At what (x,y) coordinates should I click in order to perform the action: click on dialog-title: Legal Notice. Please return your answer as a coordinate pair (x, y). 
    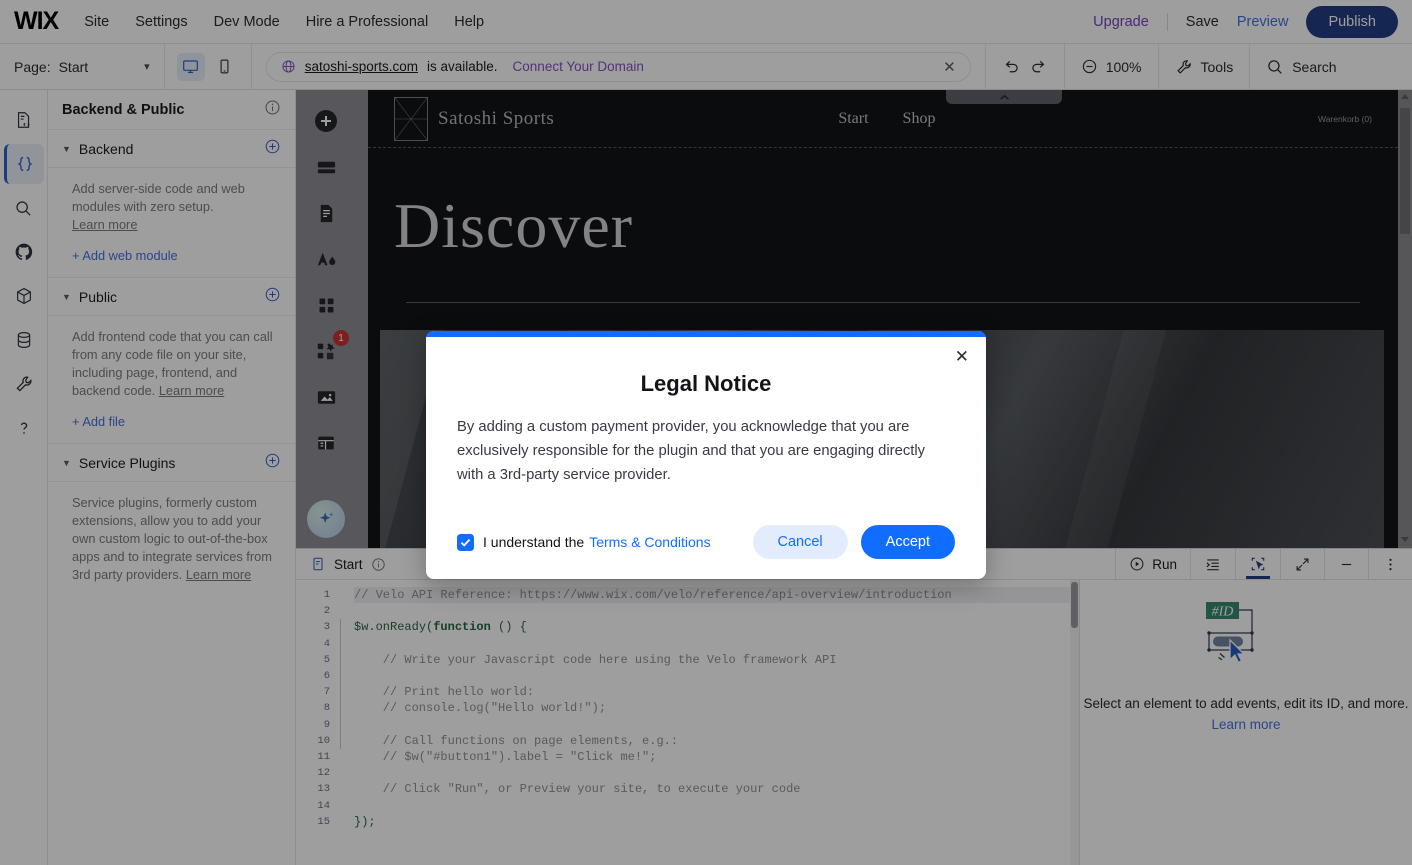
    Looking at the image, I should click on (706, 383).